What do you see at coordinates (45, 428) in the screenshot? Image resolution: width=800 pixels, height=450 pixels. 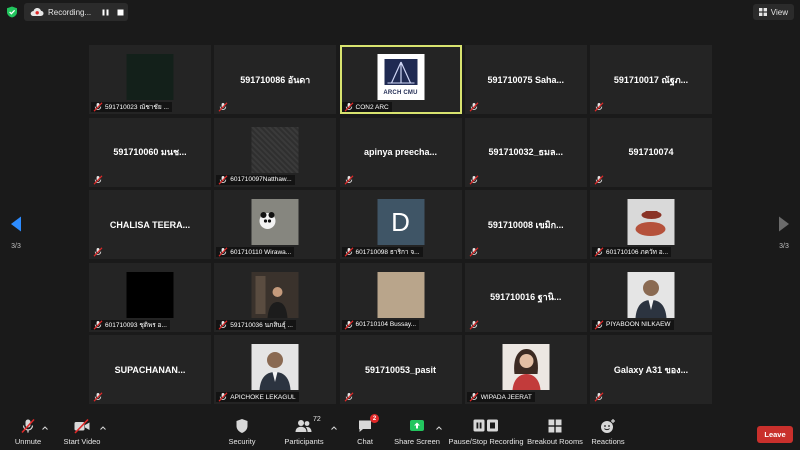 I see `audio-options-caret-icon` at bounding box center [45, 428].